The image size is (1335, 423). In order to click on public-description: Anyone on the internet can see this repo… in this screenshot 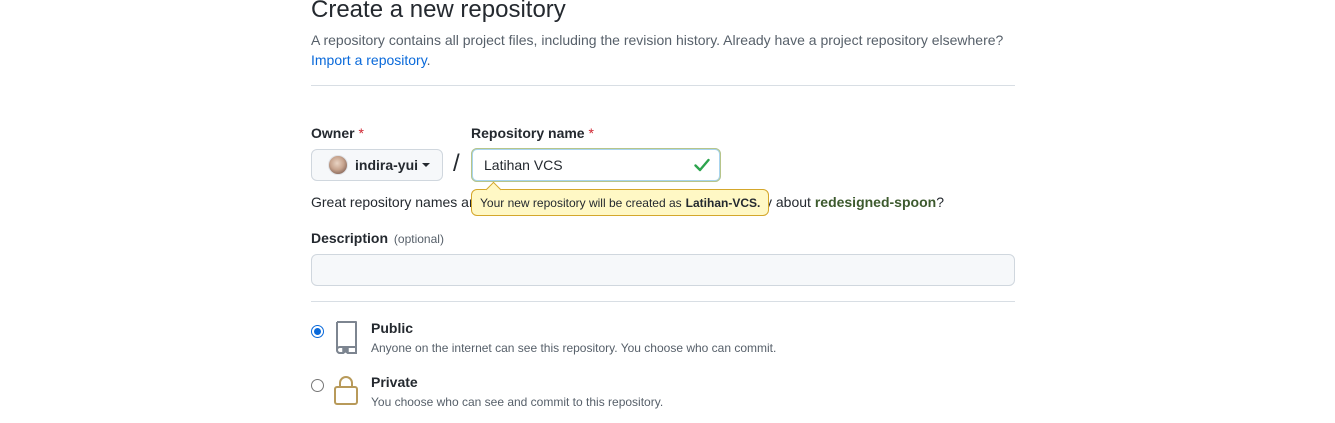, I will do `click(574, 348)`.